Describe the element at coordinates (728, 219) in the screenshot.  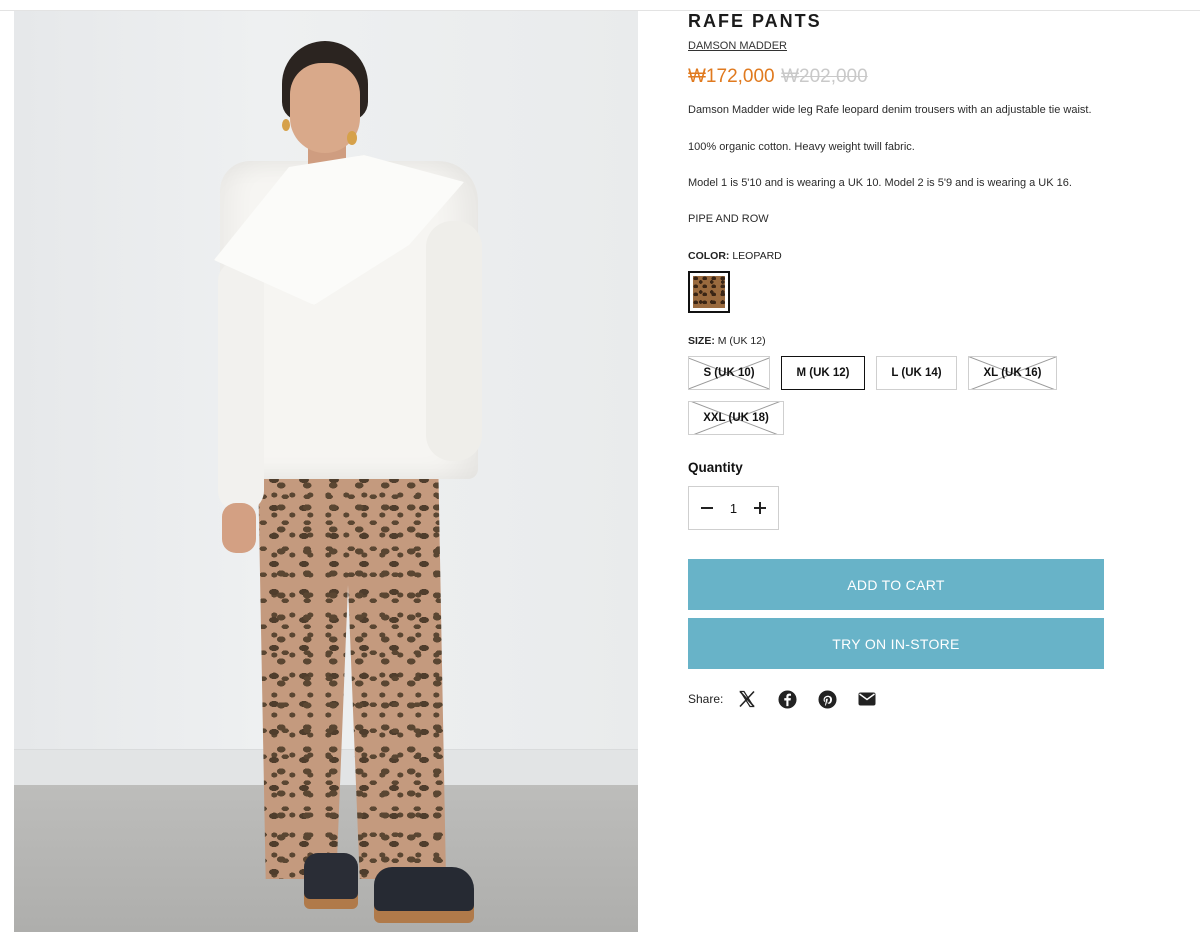
I see `vendor-name: PIPE AND ROW` at that location.